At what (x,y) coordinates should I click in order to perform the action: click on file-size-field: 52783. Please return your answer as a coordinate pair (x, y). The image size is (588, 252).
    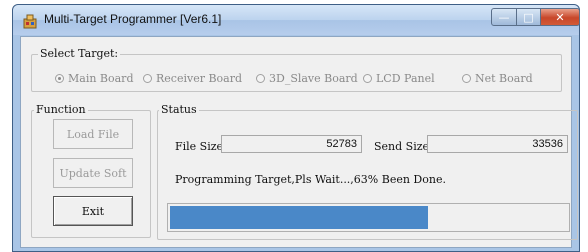
    Looking at the image, I should click on (291, 144).